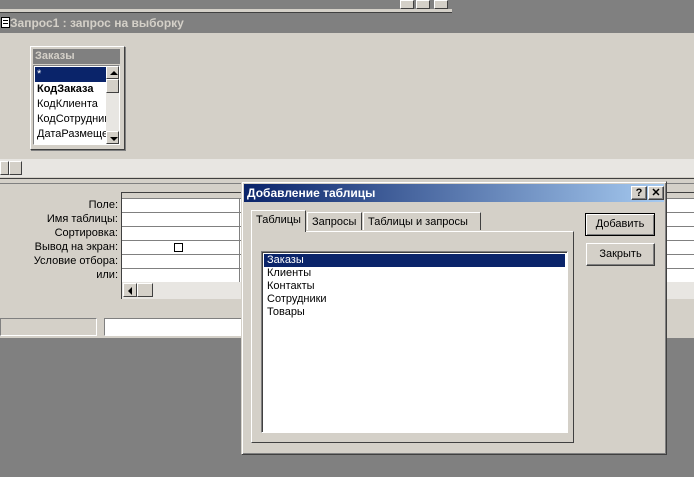 This screenshot has width=694, height=477. What do you see at coordinates (620, 254) in the screenshot?
I see `close-button: Закрыть` at bounding box center [620, 254].